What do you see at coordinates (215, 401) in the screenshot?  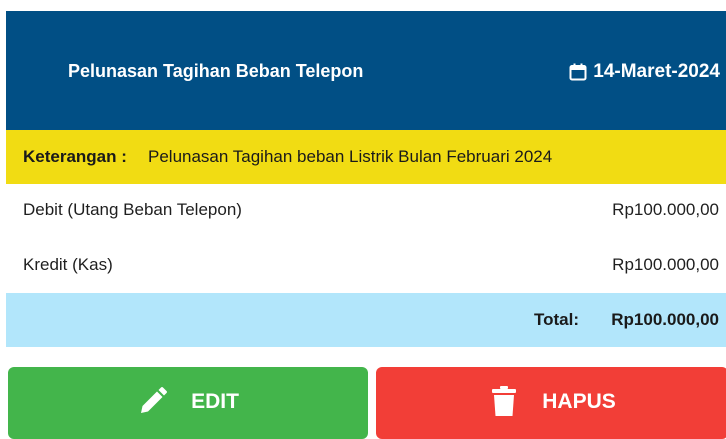 I see `edit-button-label: EDIT` at bounding box center [215, 401].